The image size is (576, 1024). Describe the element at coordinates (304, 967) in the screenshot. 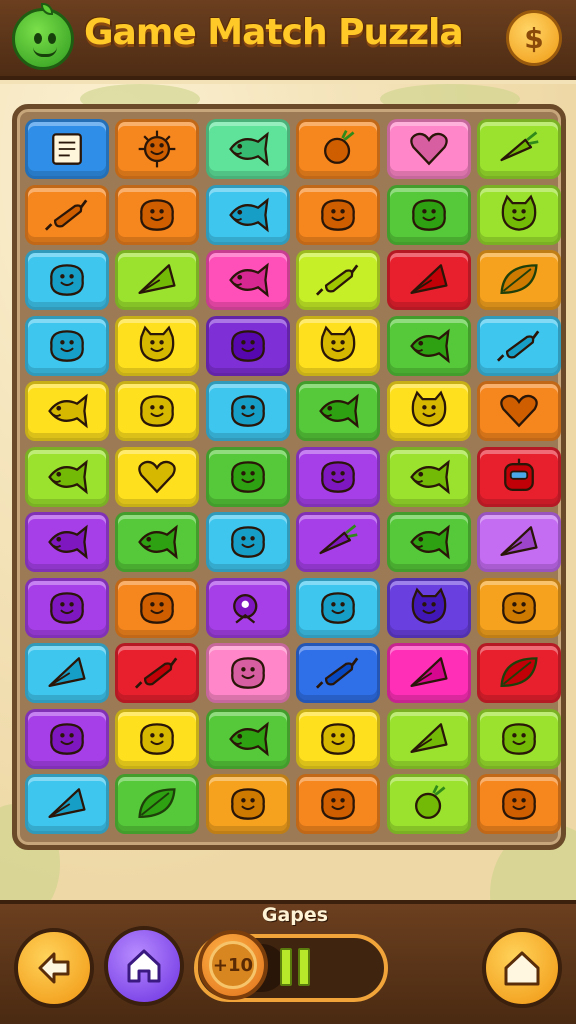

I see `pause-icon-bar` at that location.